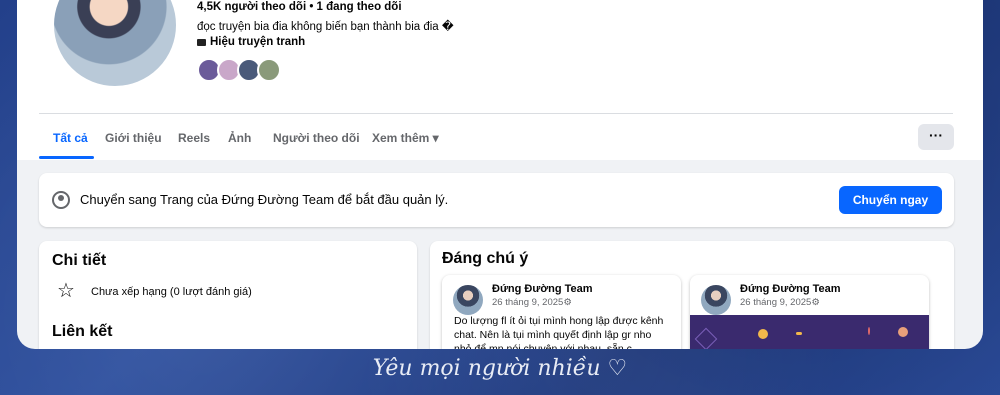 This screenshot has width=1000, height=395. Describe the element at coordinates (809, 332) in the screenshot. I see `post-image` at that location.